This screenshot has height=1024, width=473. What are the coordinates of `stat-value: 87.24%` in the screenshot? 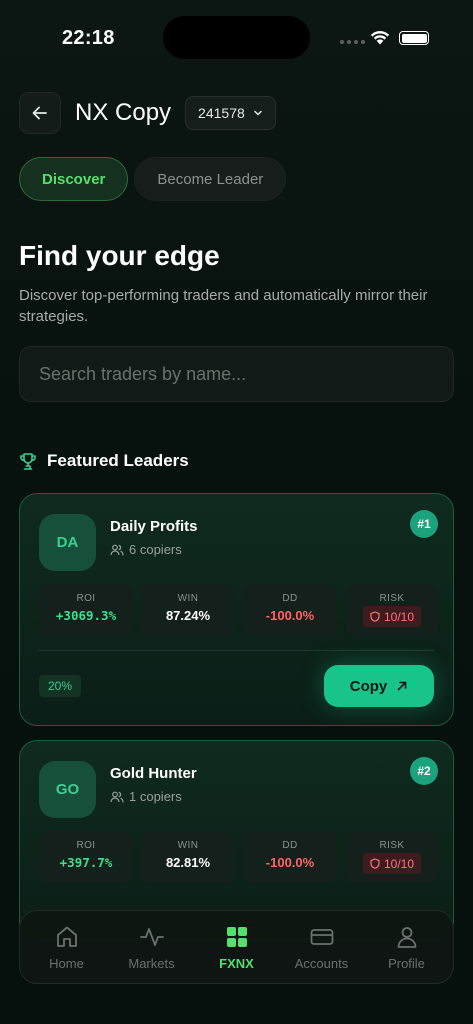 It's located at (188, 615).